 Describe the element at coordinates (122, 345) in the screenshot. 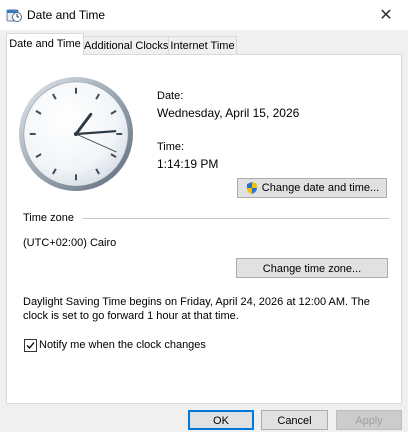

I see `notify-label: Notify me when the clock changes` at that location.